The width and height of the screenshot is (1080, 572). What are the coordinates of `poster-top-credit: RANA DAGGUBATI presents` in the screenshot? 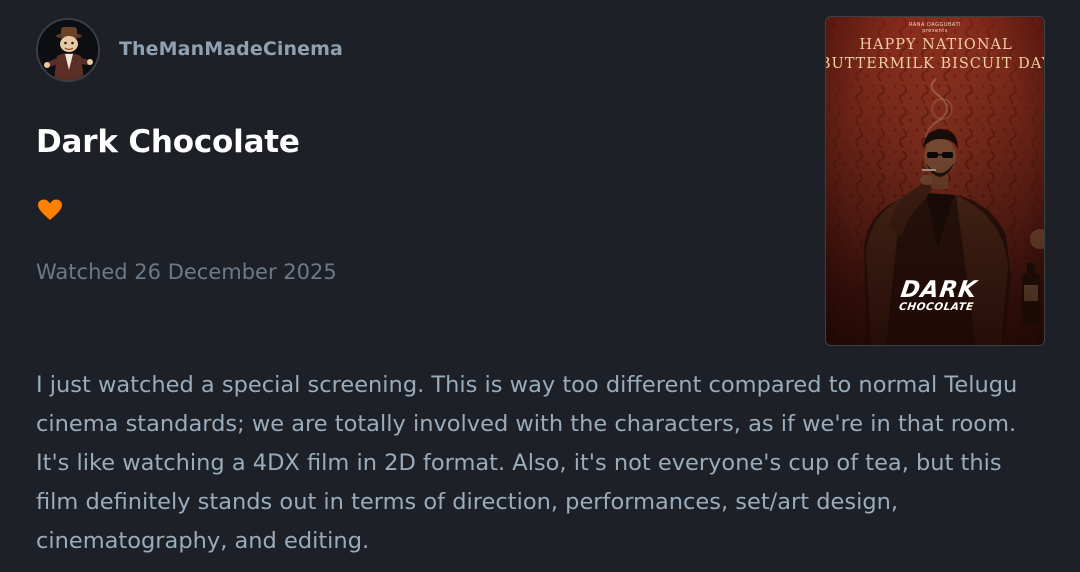 It's located at (935, 28).